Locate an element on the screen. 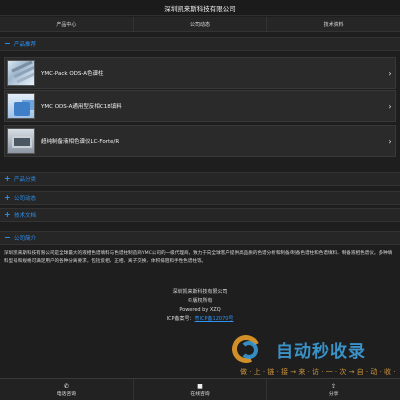 The image size is (400, 400). page-title: 深圳凯来斯科技有限公司 is located at coordinates (200, 8).